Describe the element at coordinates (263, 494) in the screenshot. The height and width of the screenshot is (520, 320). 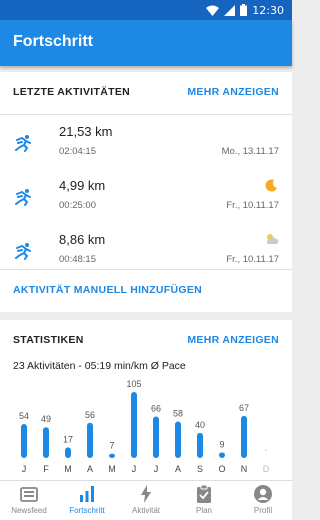
I see `profile-icon` at that location.